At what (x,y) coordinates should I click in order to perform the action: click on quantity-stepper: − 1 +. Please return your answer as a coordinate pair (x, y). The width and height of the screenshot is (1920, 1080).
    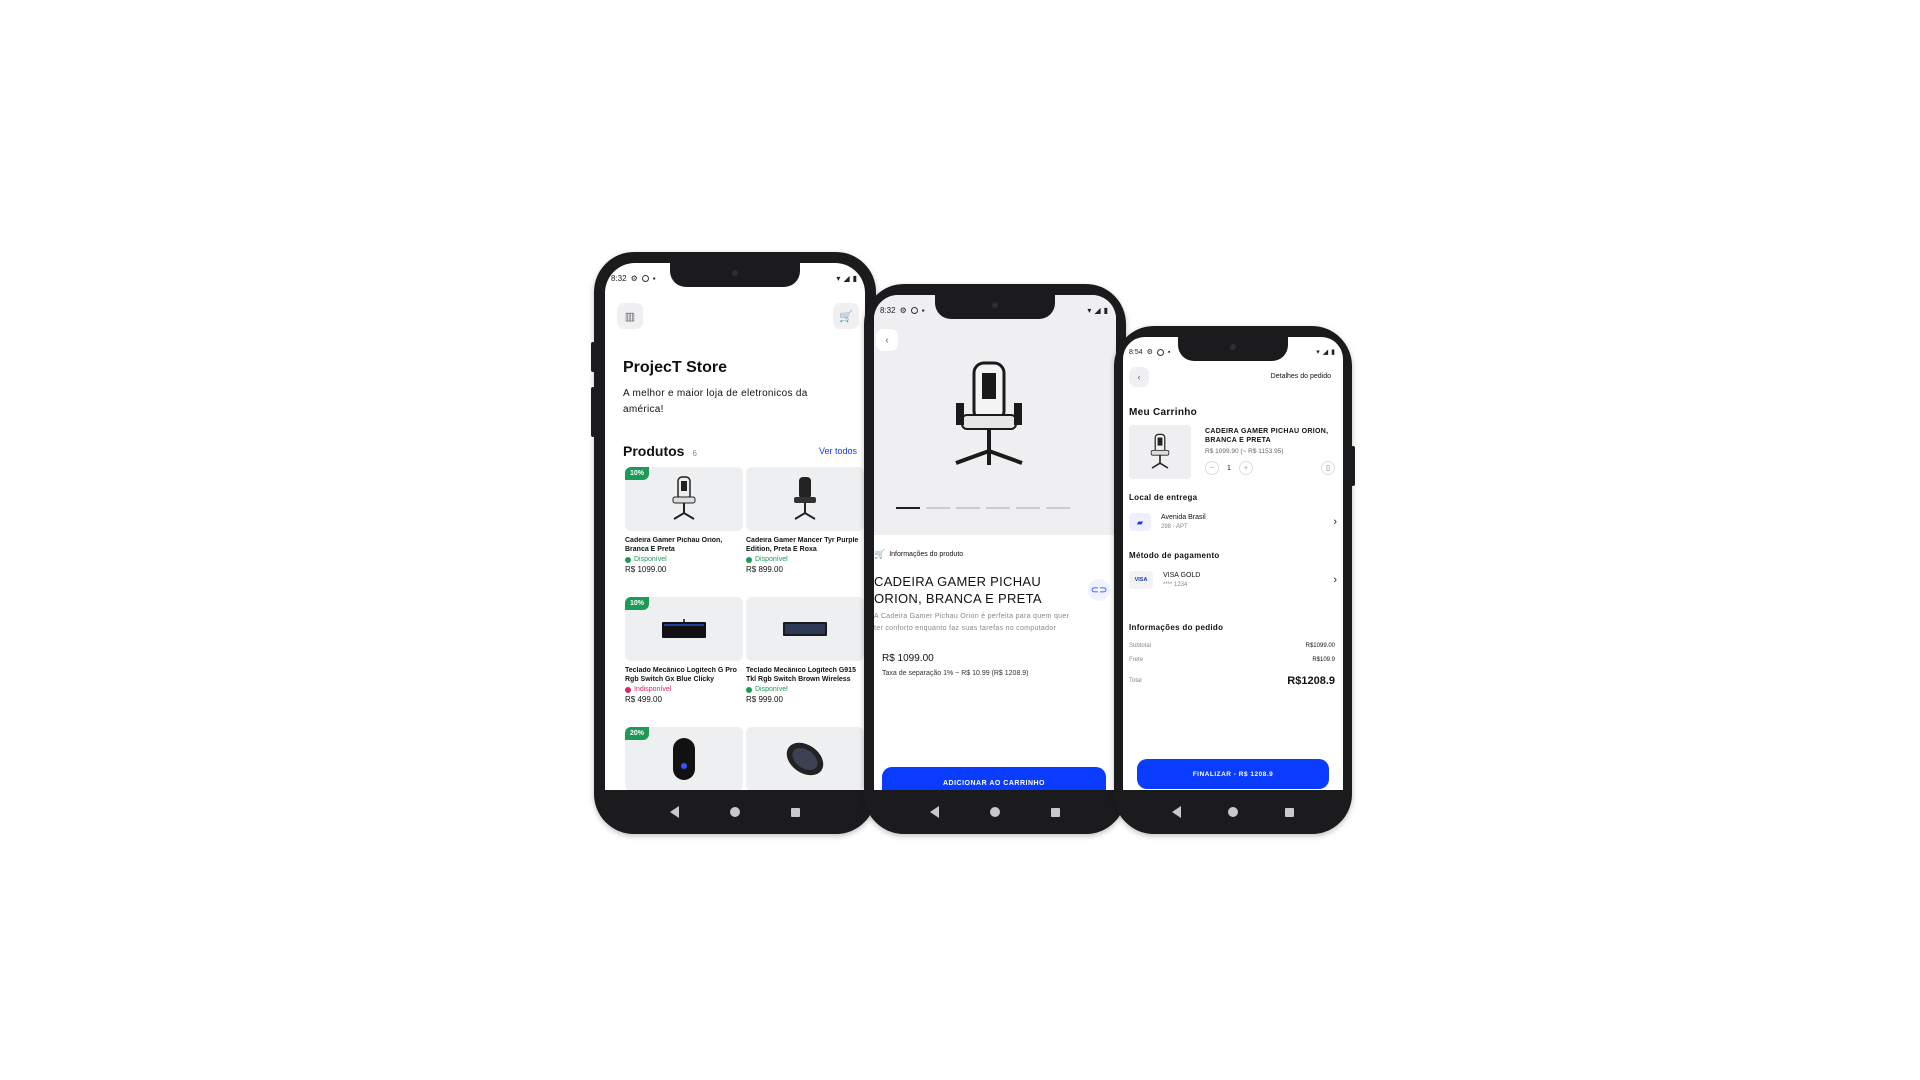
    Looking at the image, I should click on (1229, 468).